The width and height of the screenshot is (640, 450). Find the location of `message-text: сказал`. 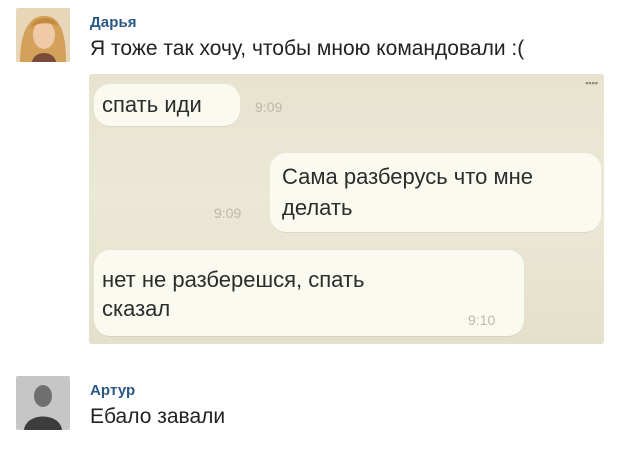

message-text: сказал is located at coordinates (136, 308).